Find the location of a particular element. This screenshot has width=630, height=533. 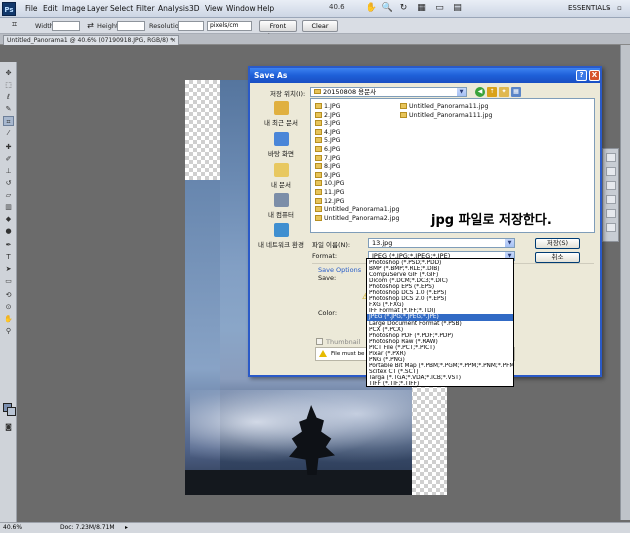

background-color-swatch is located at coordinates (11, 411).